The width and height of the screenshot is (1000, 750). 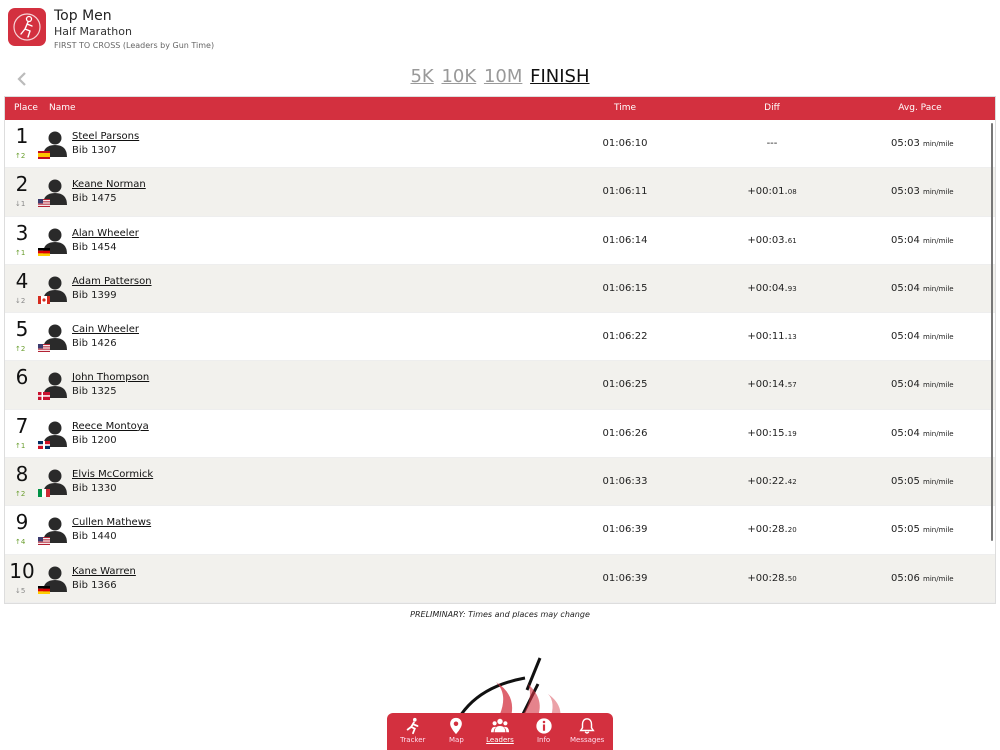 I want to click on time-diff-main: +00:15., so click(x=767, y=433).